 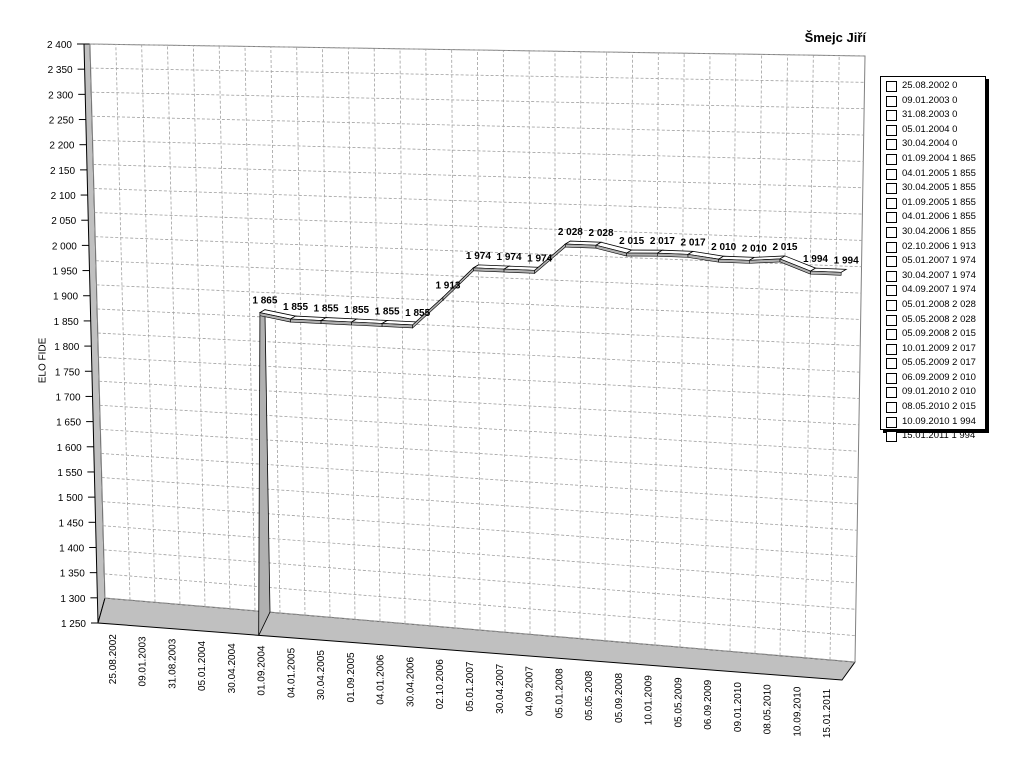 I want to click on x-tick-label: 10.01.2009, so click(x=649, y=700).